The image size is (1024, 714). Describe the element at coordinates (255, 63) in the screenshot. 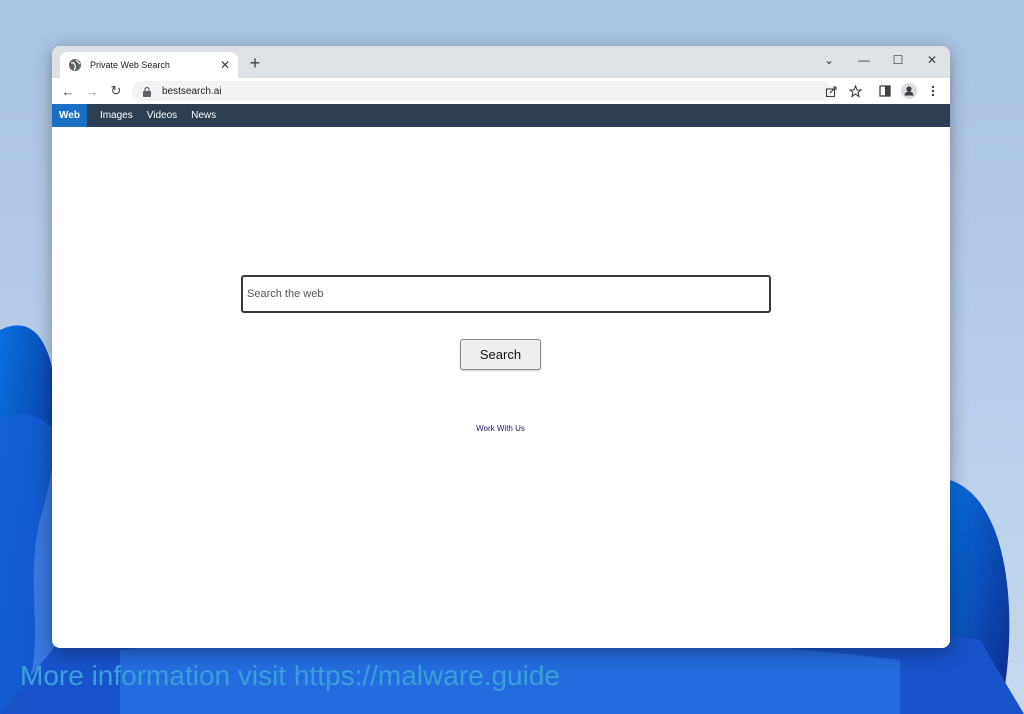

I see `new-tab-button: +` at that location.